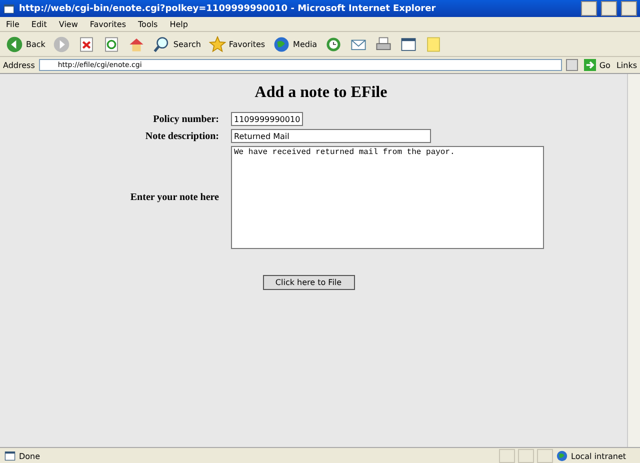  Describe the element at coordinates (19, 65) in the screenshot. I see `address-label: Address` at that location.